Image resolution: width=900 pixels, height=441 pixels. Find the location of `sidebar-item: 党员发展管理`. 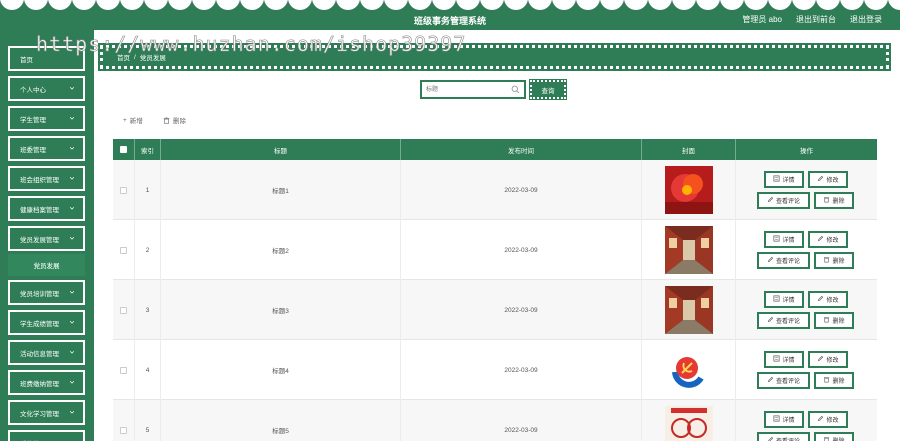

sidebar-item: 党员发展管理 is located at coordinates (46, 238).